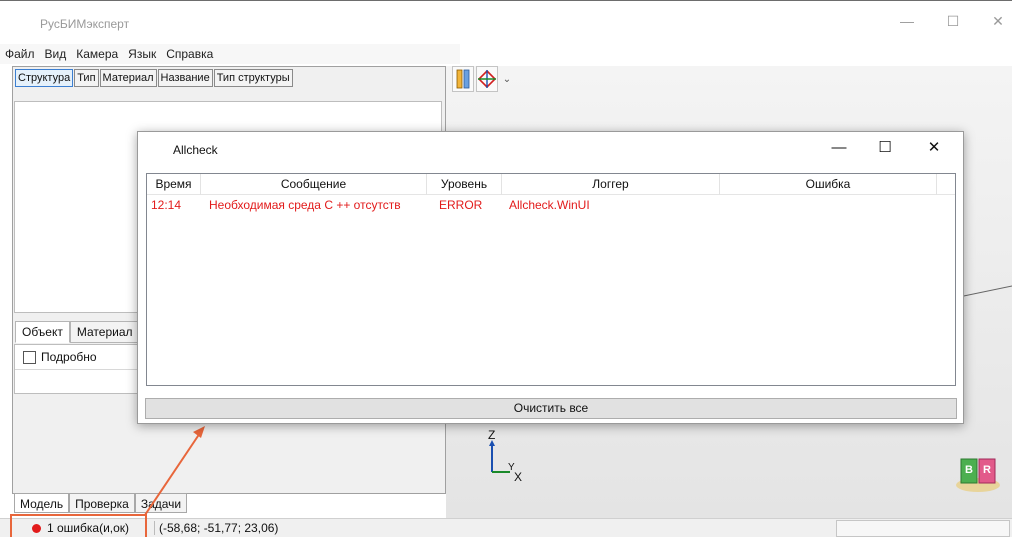  Describe the element at coordinates (189, 52) in the screenshot. I see `menu-help: Справка` at that location.